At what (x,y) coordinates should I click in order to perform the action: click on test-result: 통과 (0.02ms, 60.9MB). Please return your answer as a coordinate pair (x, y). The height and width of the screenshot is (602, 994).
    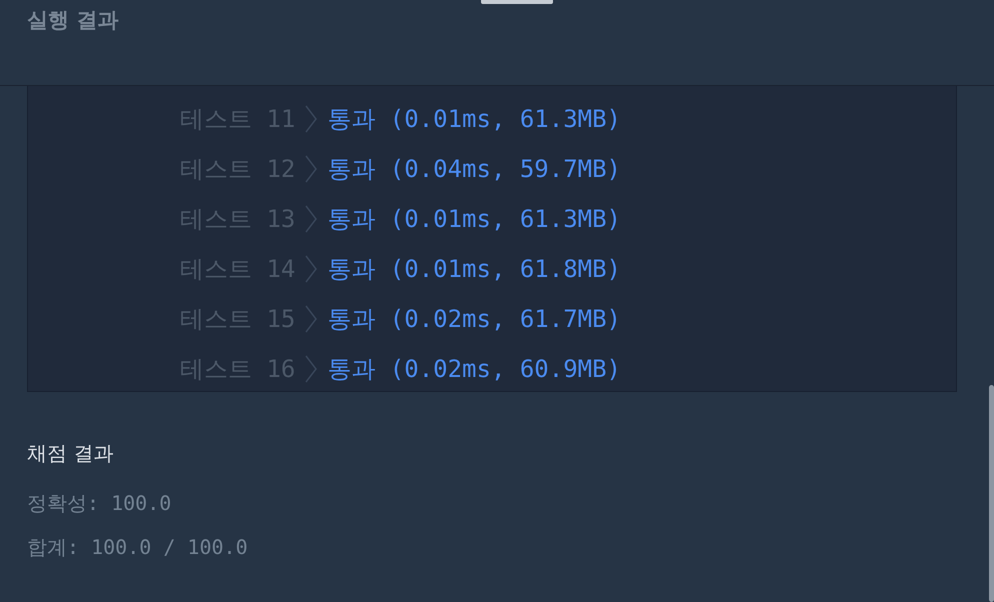
    Looking at the image, I should click on (474, 369).